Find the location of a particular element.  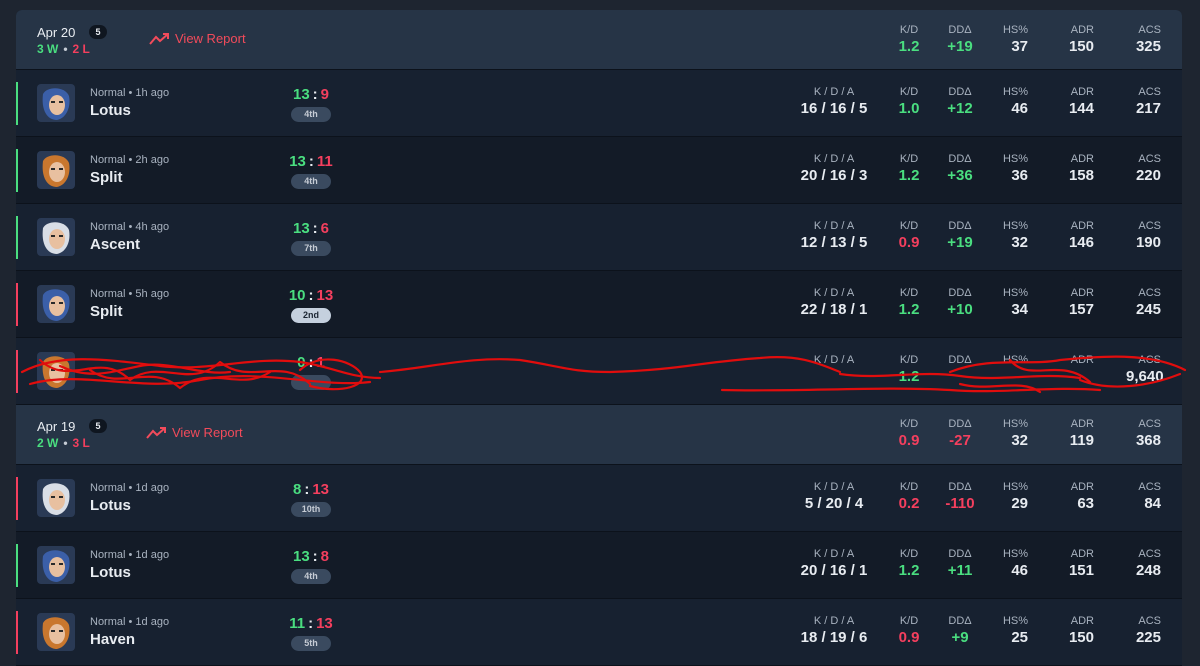

win-loss-summary: 3 W • 2 L is located at coordinates (63, 49).